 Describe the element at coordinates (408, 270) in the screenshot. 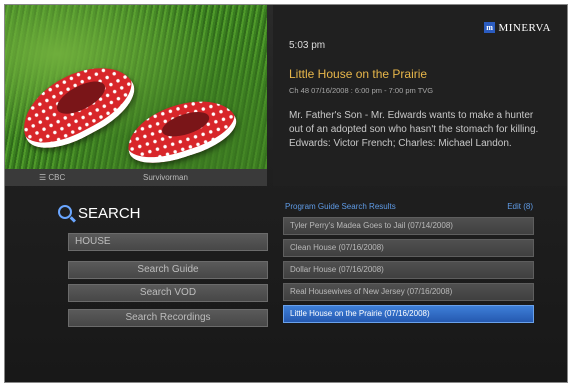

I see `result-item: Dollar House (07/16/2008)` at that location.